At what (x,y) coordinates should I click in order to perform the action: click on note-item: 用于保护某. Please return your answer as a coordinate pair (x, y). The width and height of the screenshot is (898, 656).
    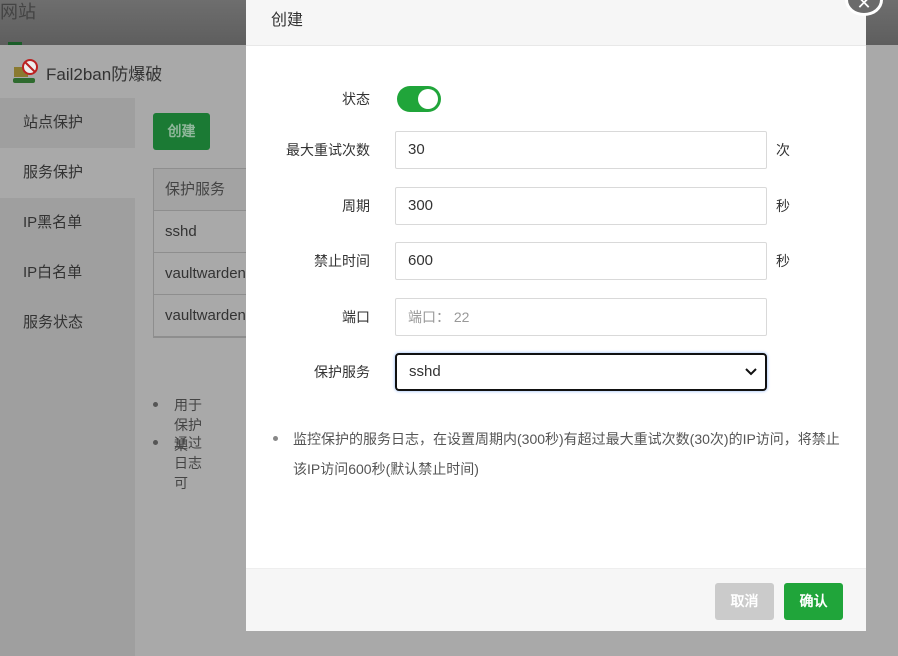
    Looking at the image, I should click on (181, 424).